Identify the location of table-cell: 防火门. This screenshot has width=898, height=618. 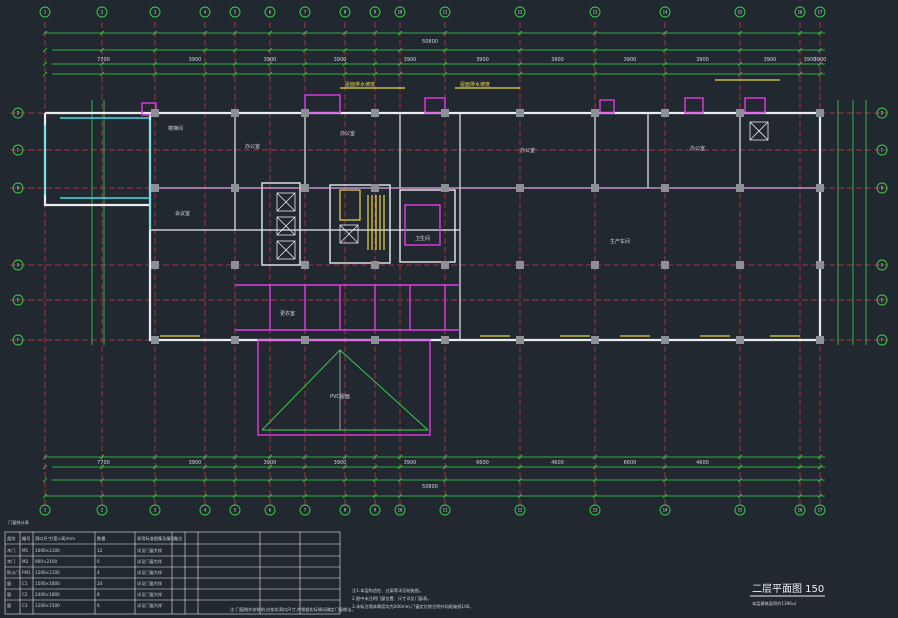
(13, 572).